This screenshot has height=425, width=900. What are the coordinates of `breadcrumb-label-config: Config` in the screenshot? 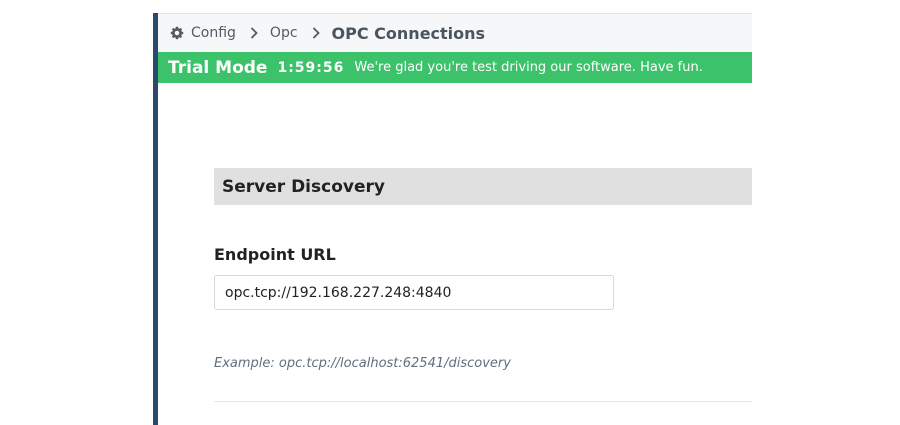 It's located at (213, 33).